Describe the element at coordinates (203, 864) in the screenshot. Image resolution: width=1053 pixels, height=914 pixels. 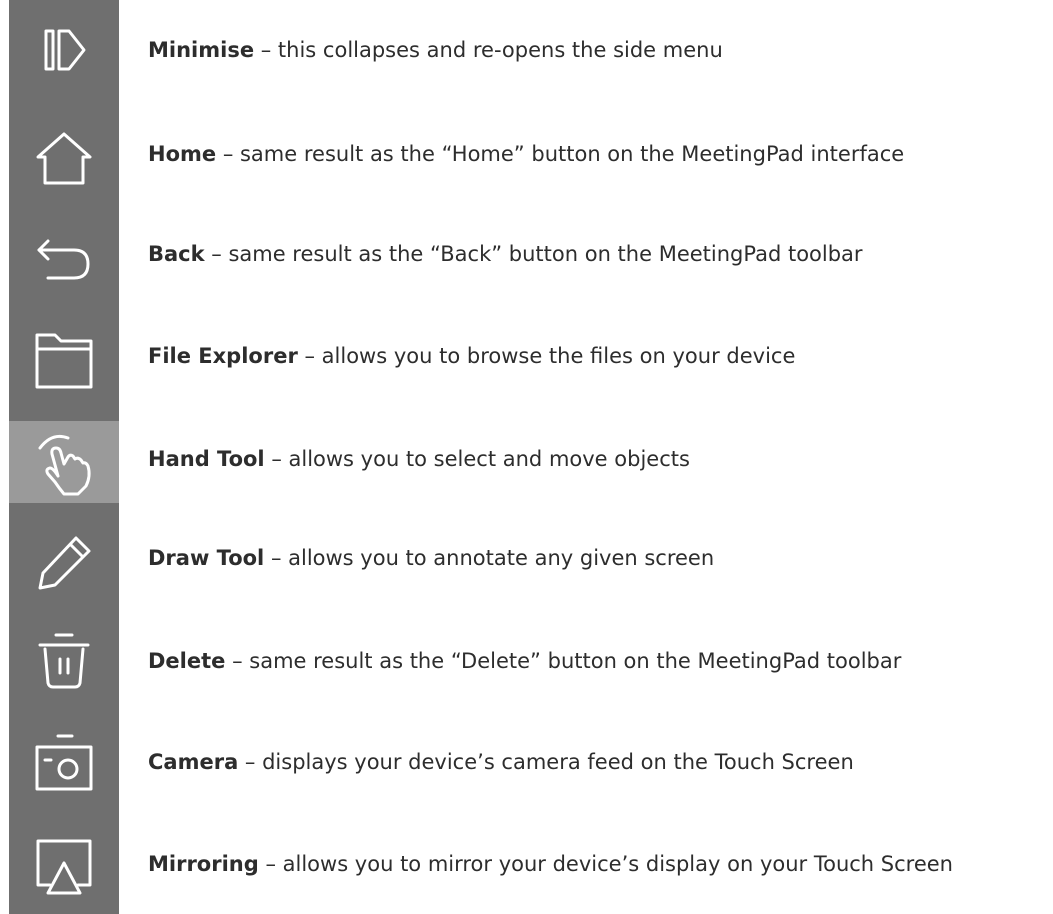
I see `item-name: Mirroring` at that location.